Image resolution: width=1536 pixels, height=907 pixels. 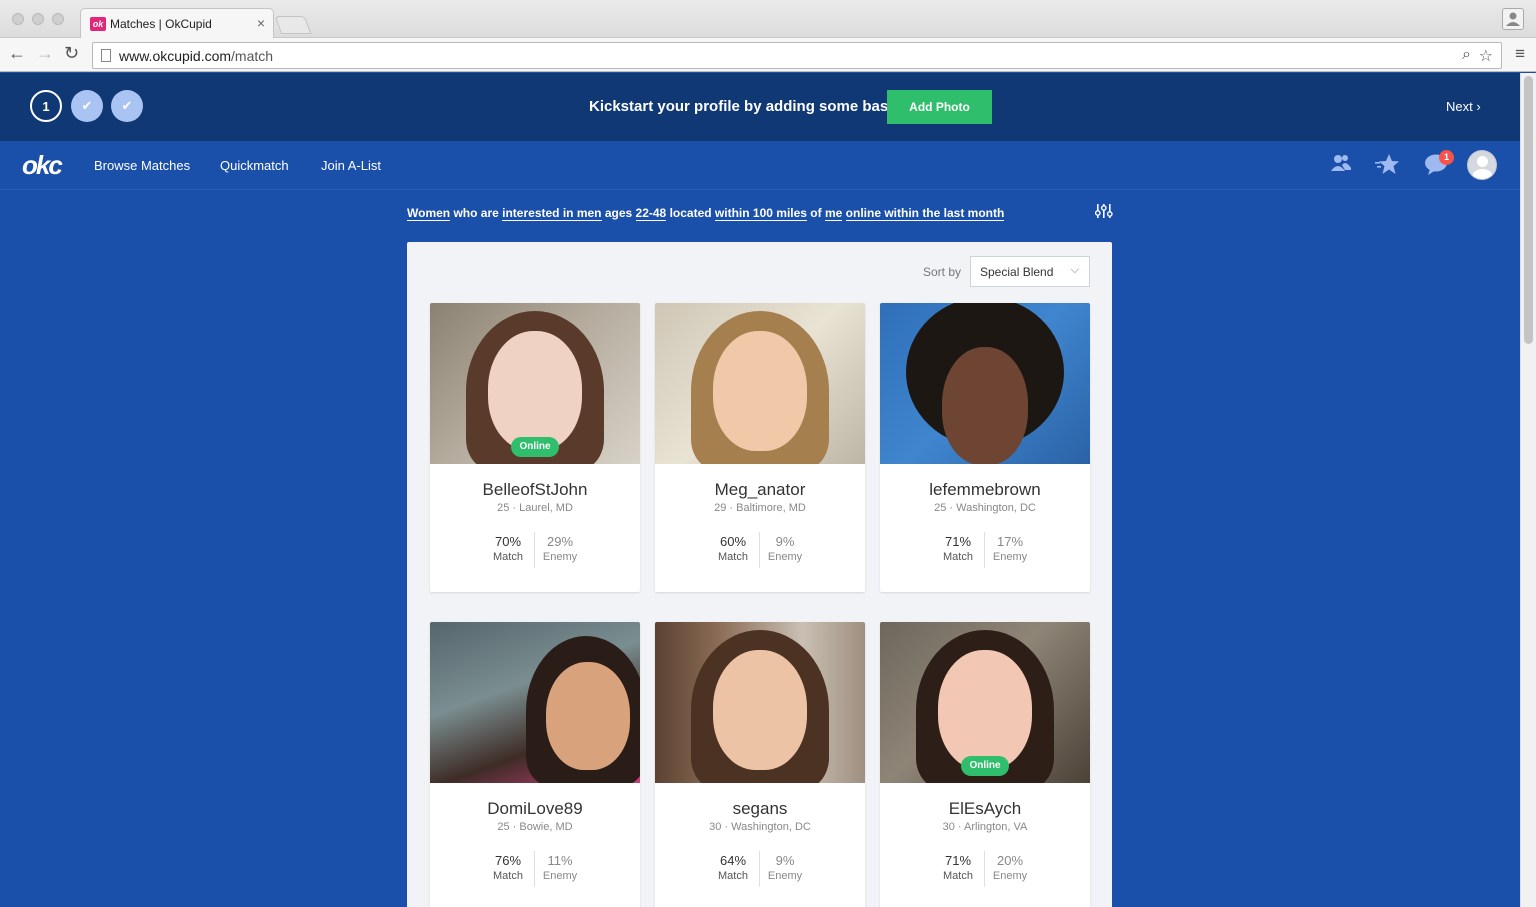 I want to click on tab-title: Matches | OkCupid, so click(x=161, y=24).